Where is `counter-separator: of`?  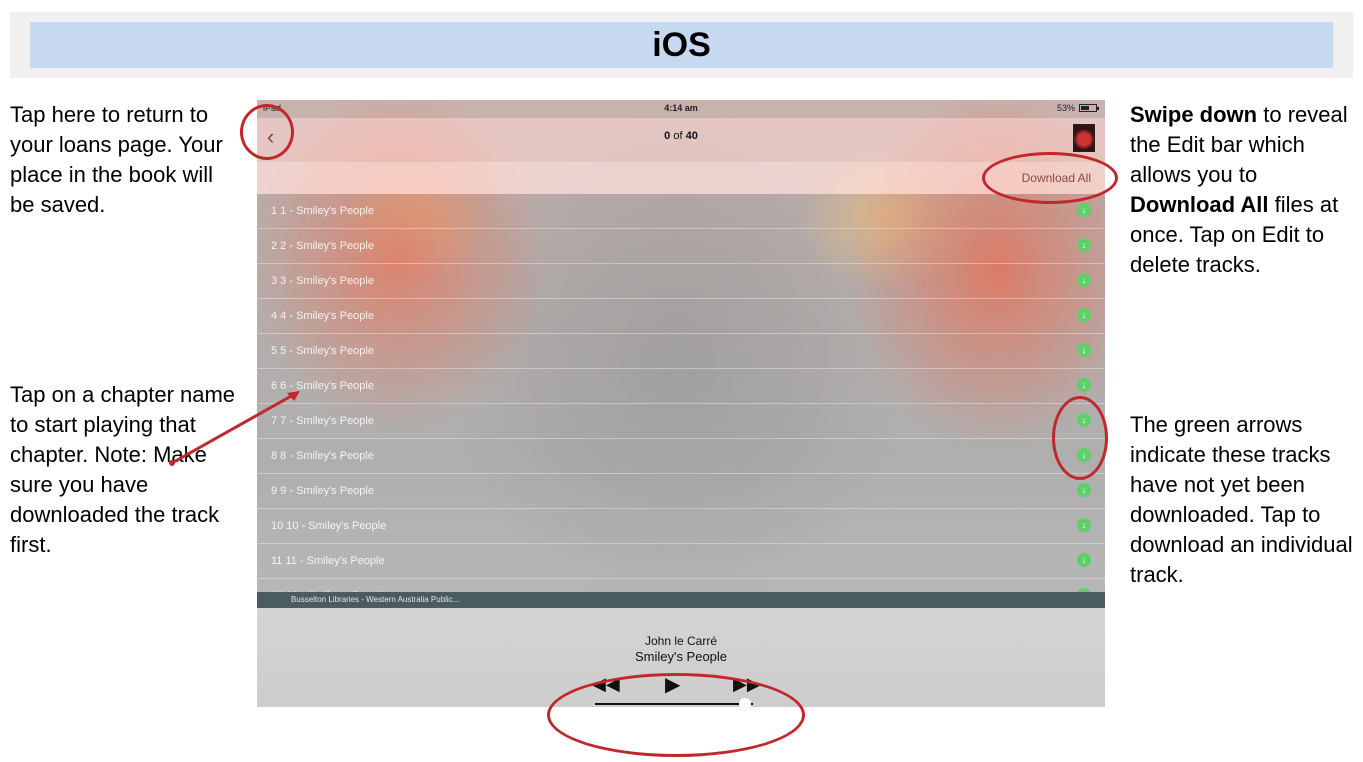
counter-separator: of is located at coordinates (678, 136).